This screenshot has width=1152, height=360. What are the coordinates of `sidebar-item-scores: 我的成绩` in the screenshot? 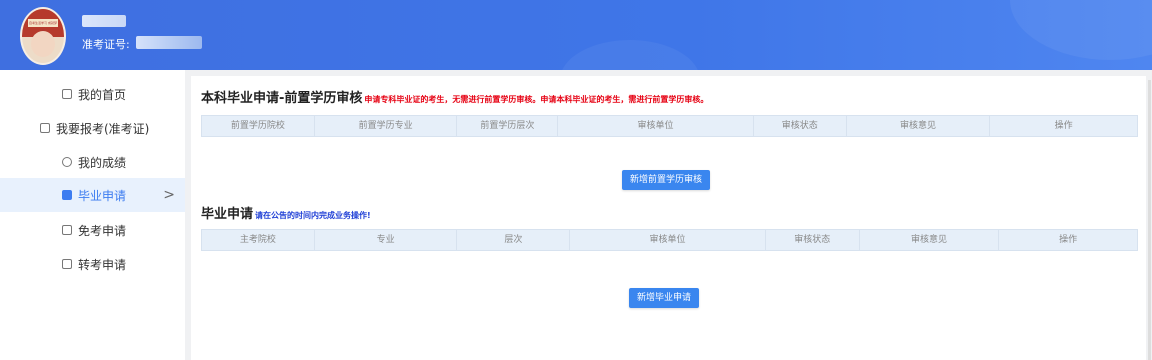 It's located at (92, 162).